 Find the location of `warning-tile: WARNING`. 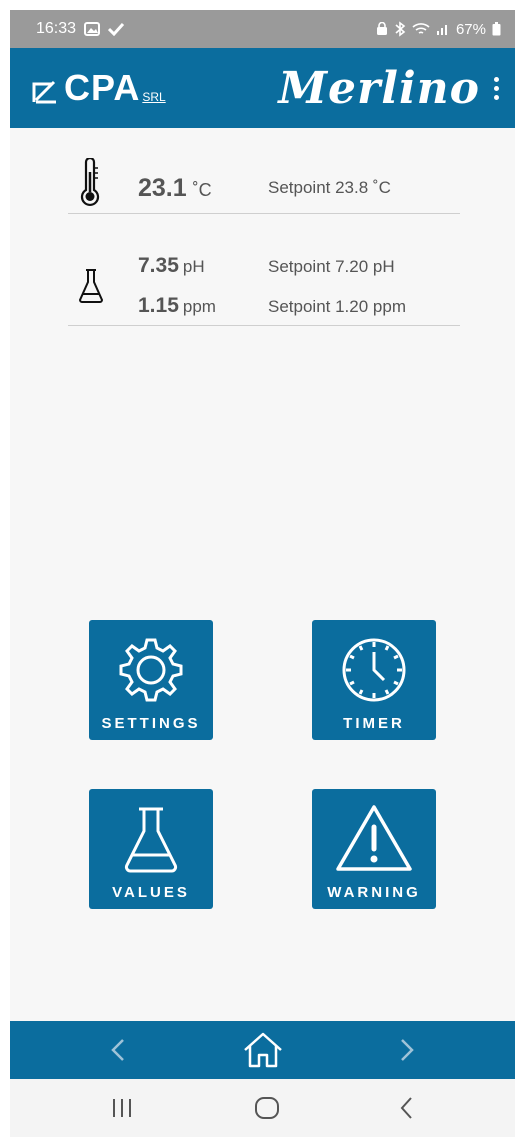

warning-tile: WARNING is located at coordinates (374, 849).